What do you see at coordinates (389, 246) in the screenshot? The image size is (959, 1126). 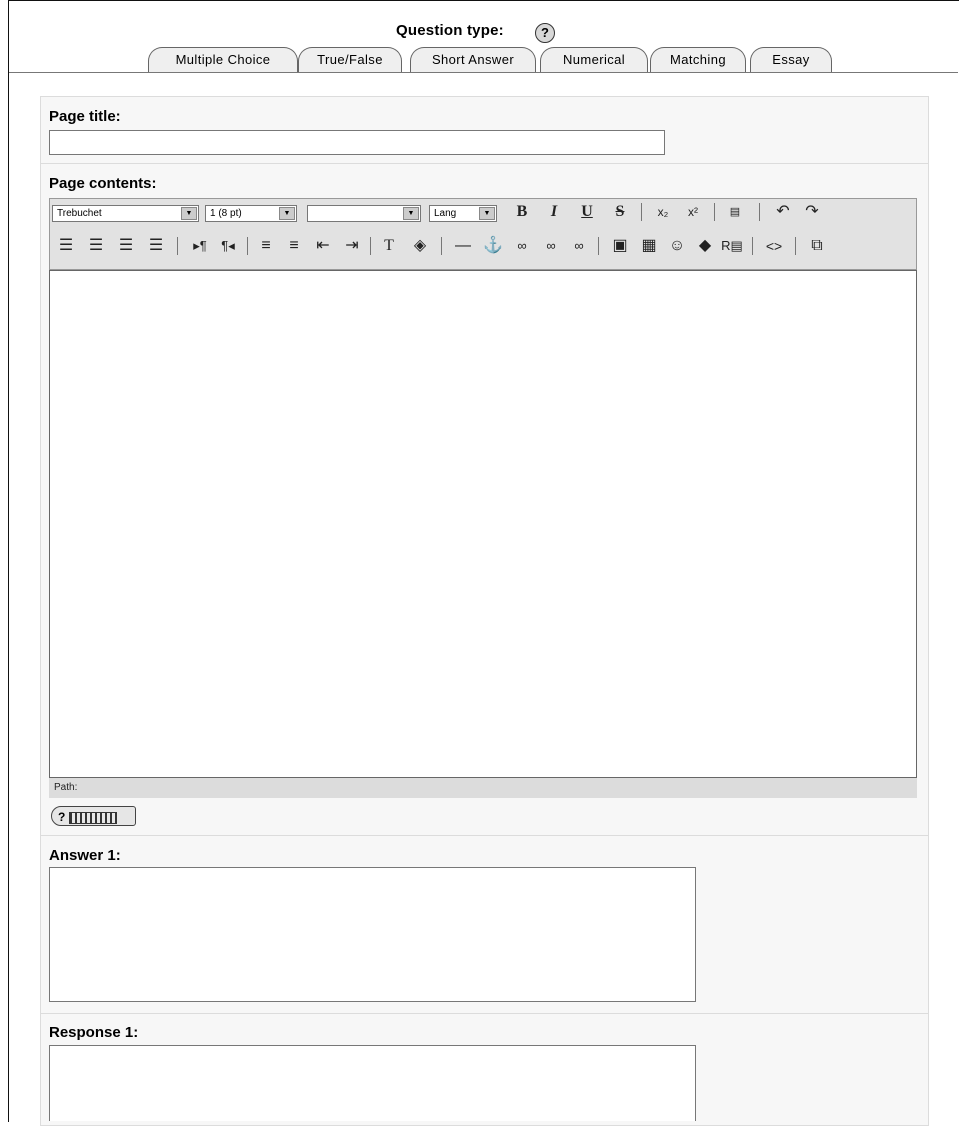 I see `text-color-icon: T` at bounding box center [389, 246].